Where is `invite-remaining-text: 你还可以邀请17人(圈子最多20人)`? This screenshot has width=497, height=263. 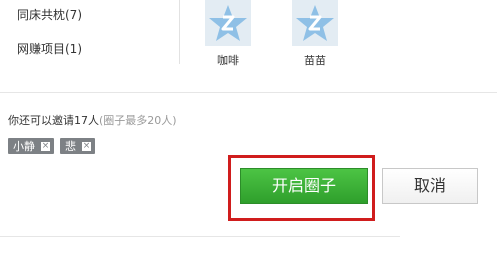
invite-remaining-text: 你还可以邀请17人(圈子最多20人) is located at coordinates (92, 120).